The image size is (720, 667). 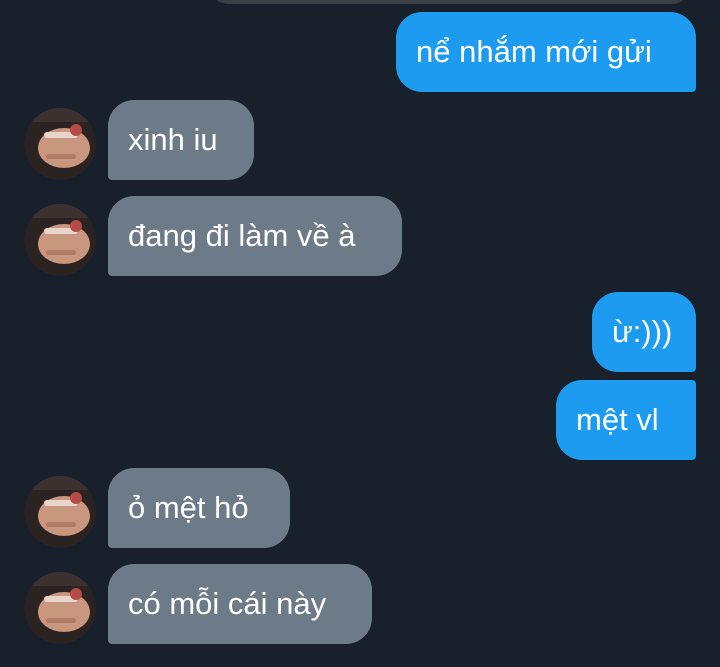 What do you see at coordinates (534, 51) in the screenshot?
I see `message-text: nể nhắm mới gửi` at bounding box center [534, 51].